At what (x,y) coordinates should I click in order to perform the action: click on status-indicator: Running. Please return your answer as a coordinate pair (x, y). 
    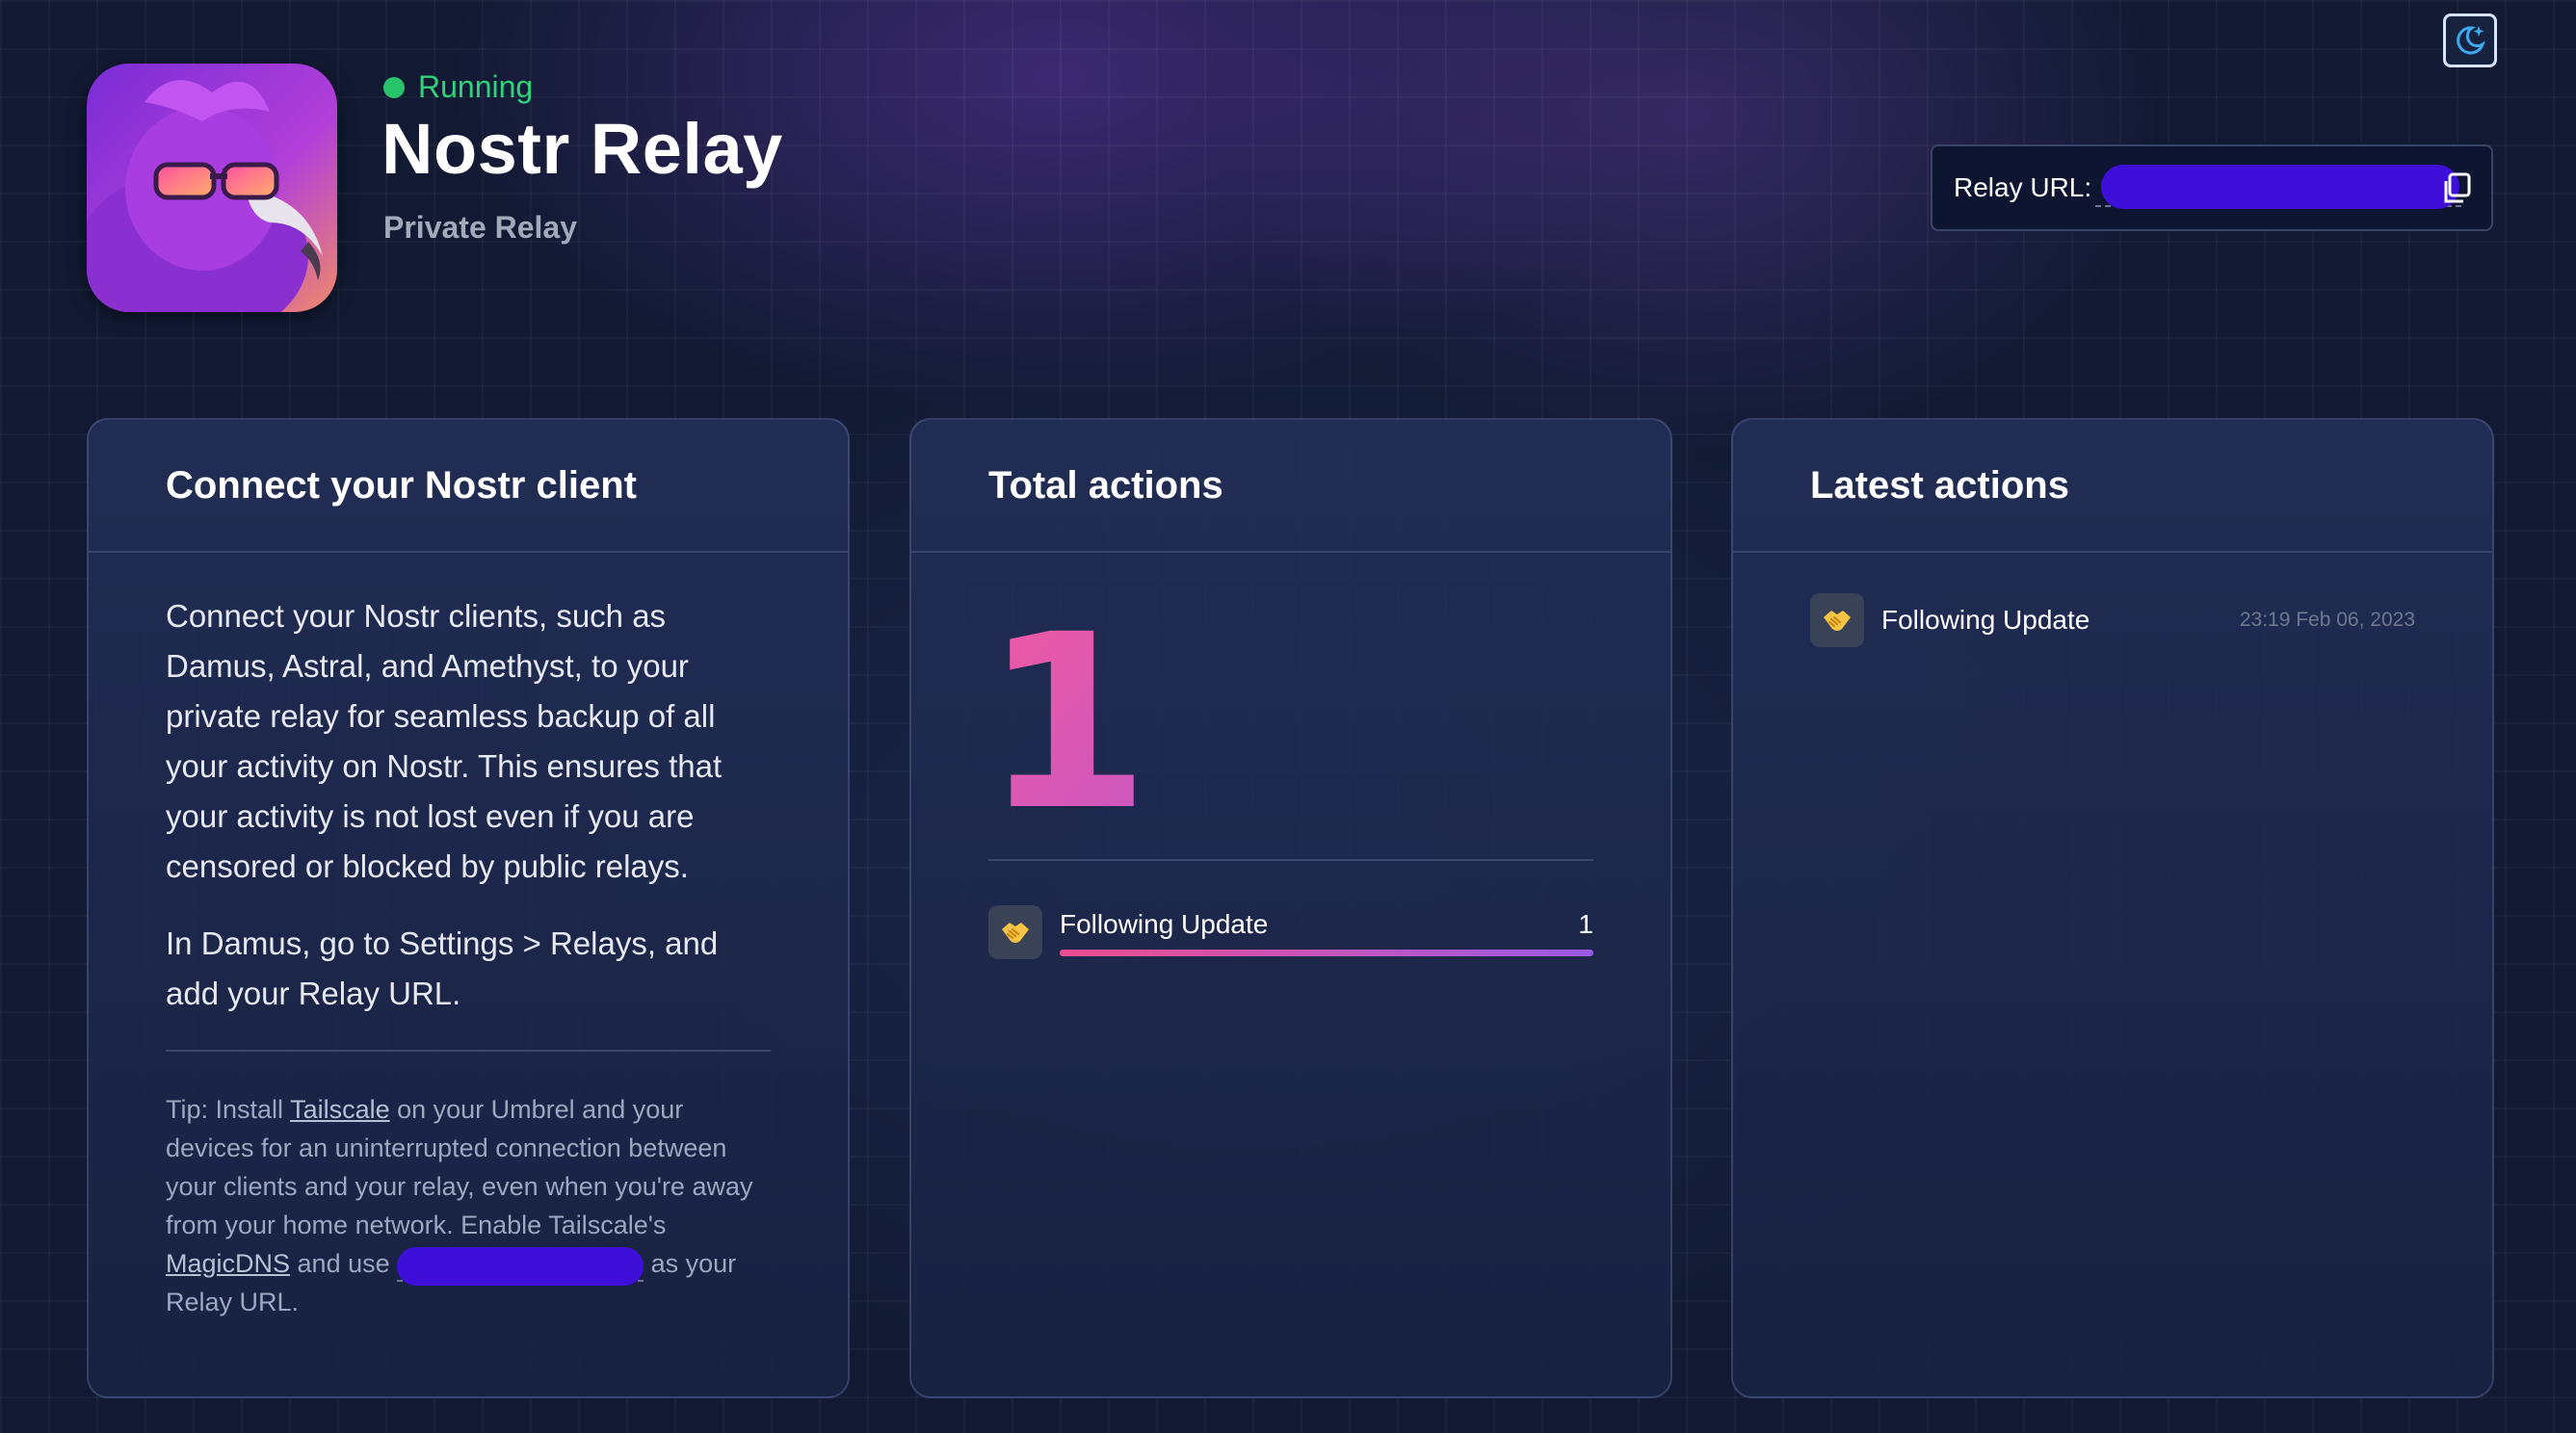
    Looking at the image, I should click on (458, 87).